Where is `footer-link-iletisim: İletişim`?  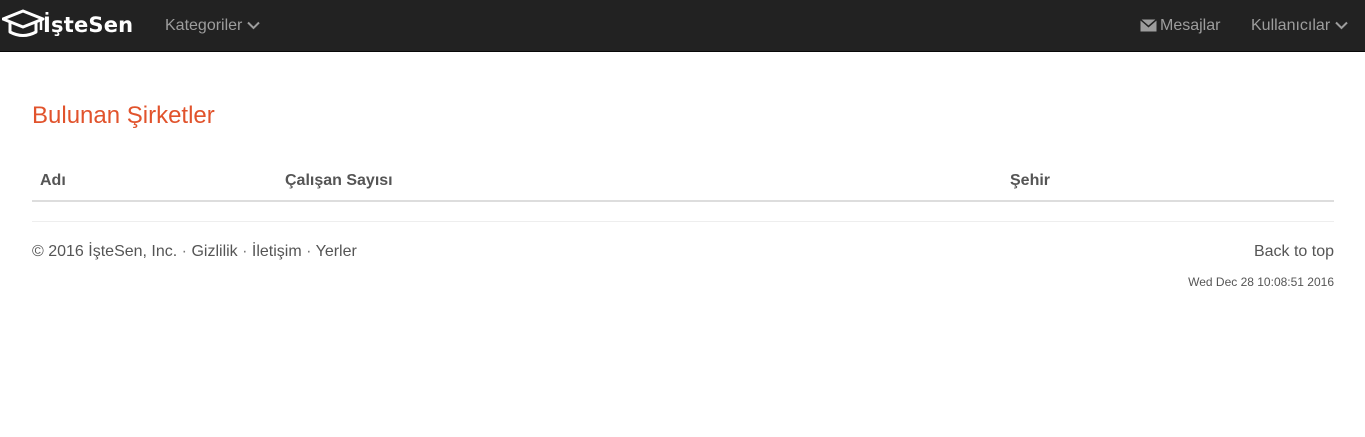 footer-link-iletisim: İletişim is located at coordinates (277, 251).